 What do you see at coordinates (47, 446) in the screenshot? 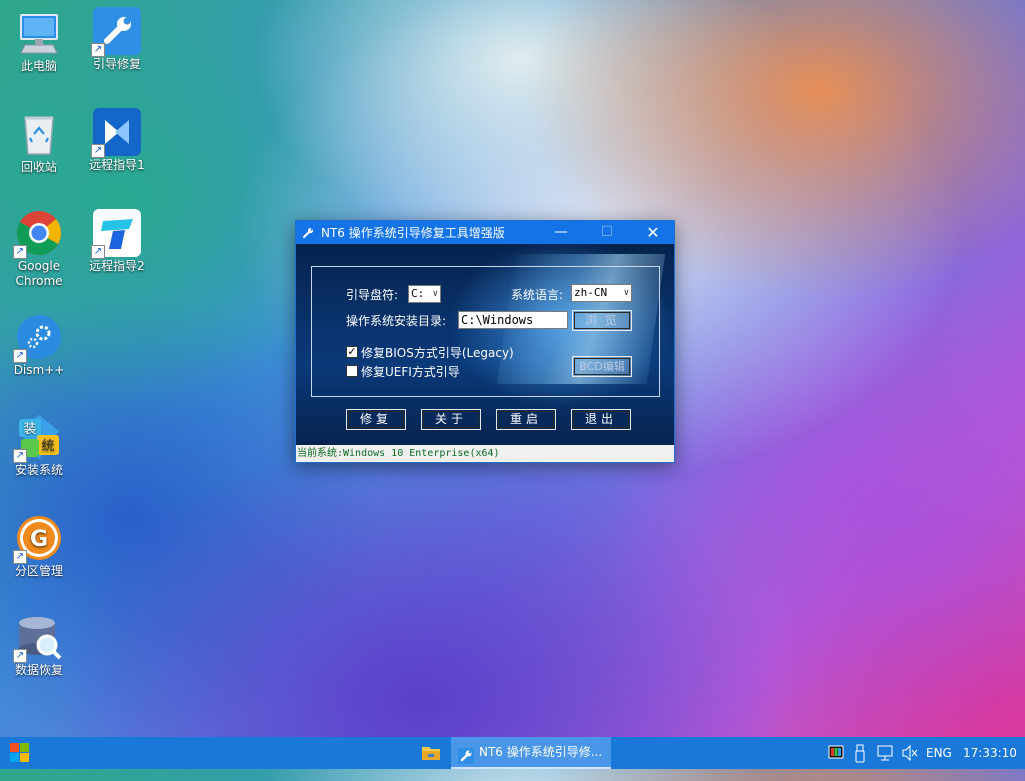
I see `svg-text: 统` at bounding box center [47, 446].